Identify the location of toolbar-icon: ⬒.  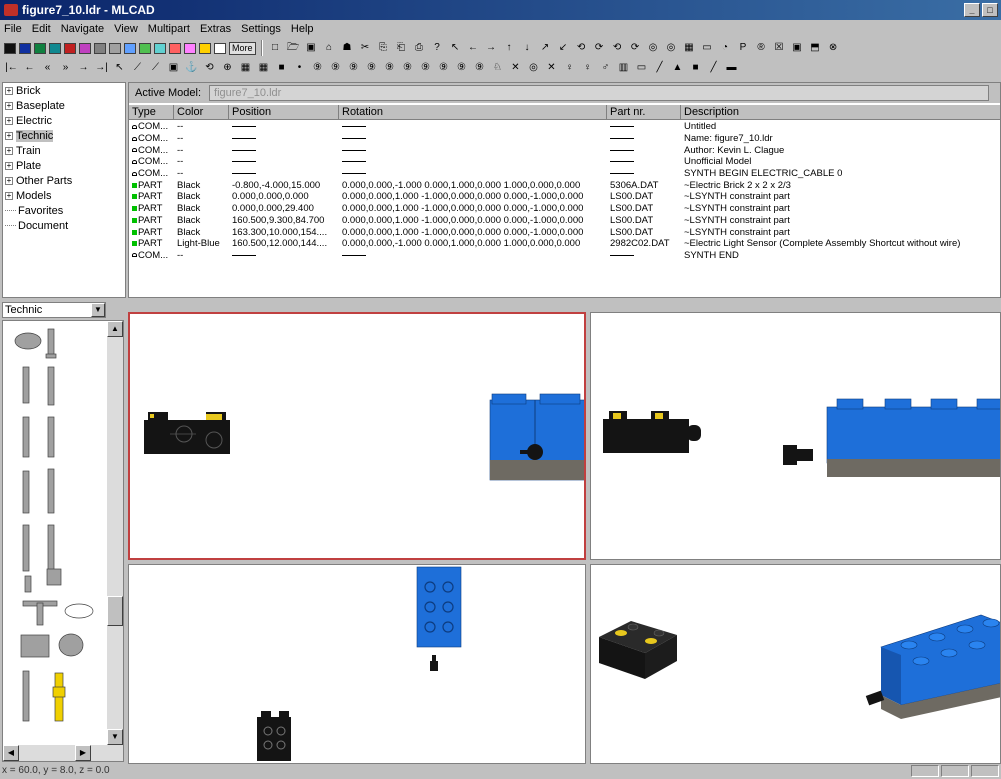
(815, 48).